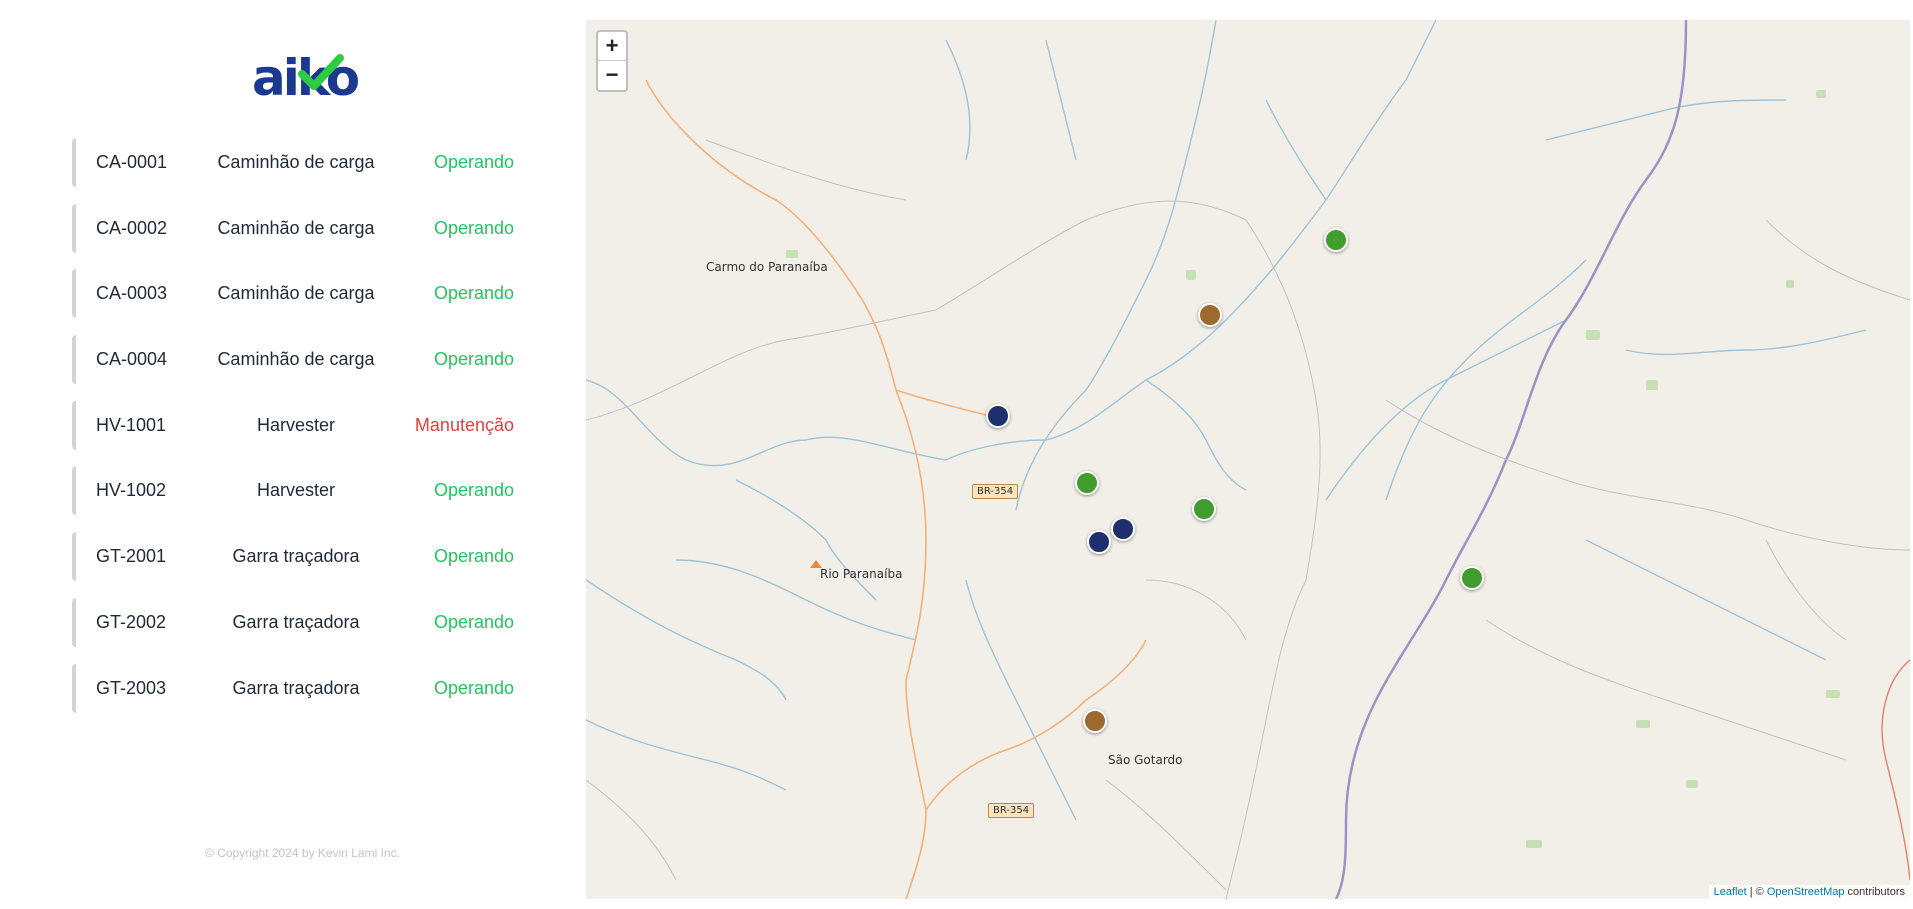 Image resolution: width=1913 pixels, height=909 pixels. I want to click on equipment-row-ca-0002: CA-0002 Caminhão de carga Operando, so click(302, 228).